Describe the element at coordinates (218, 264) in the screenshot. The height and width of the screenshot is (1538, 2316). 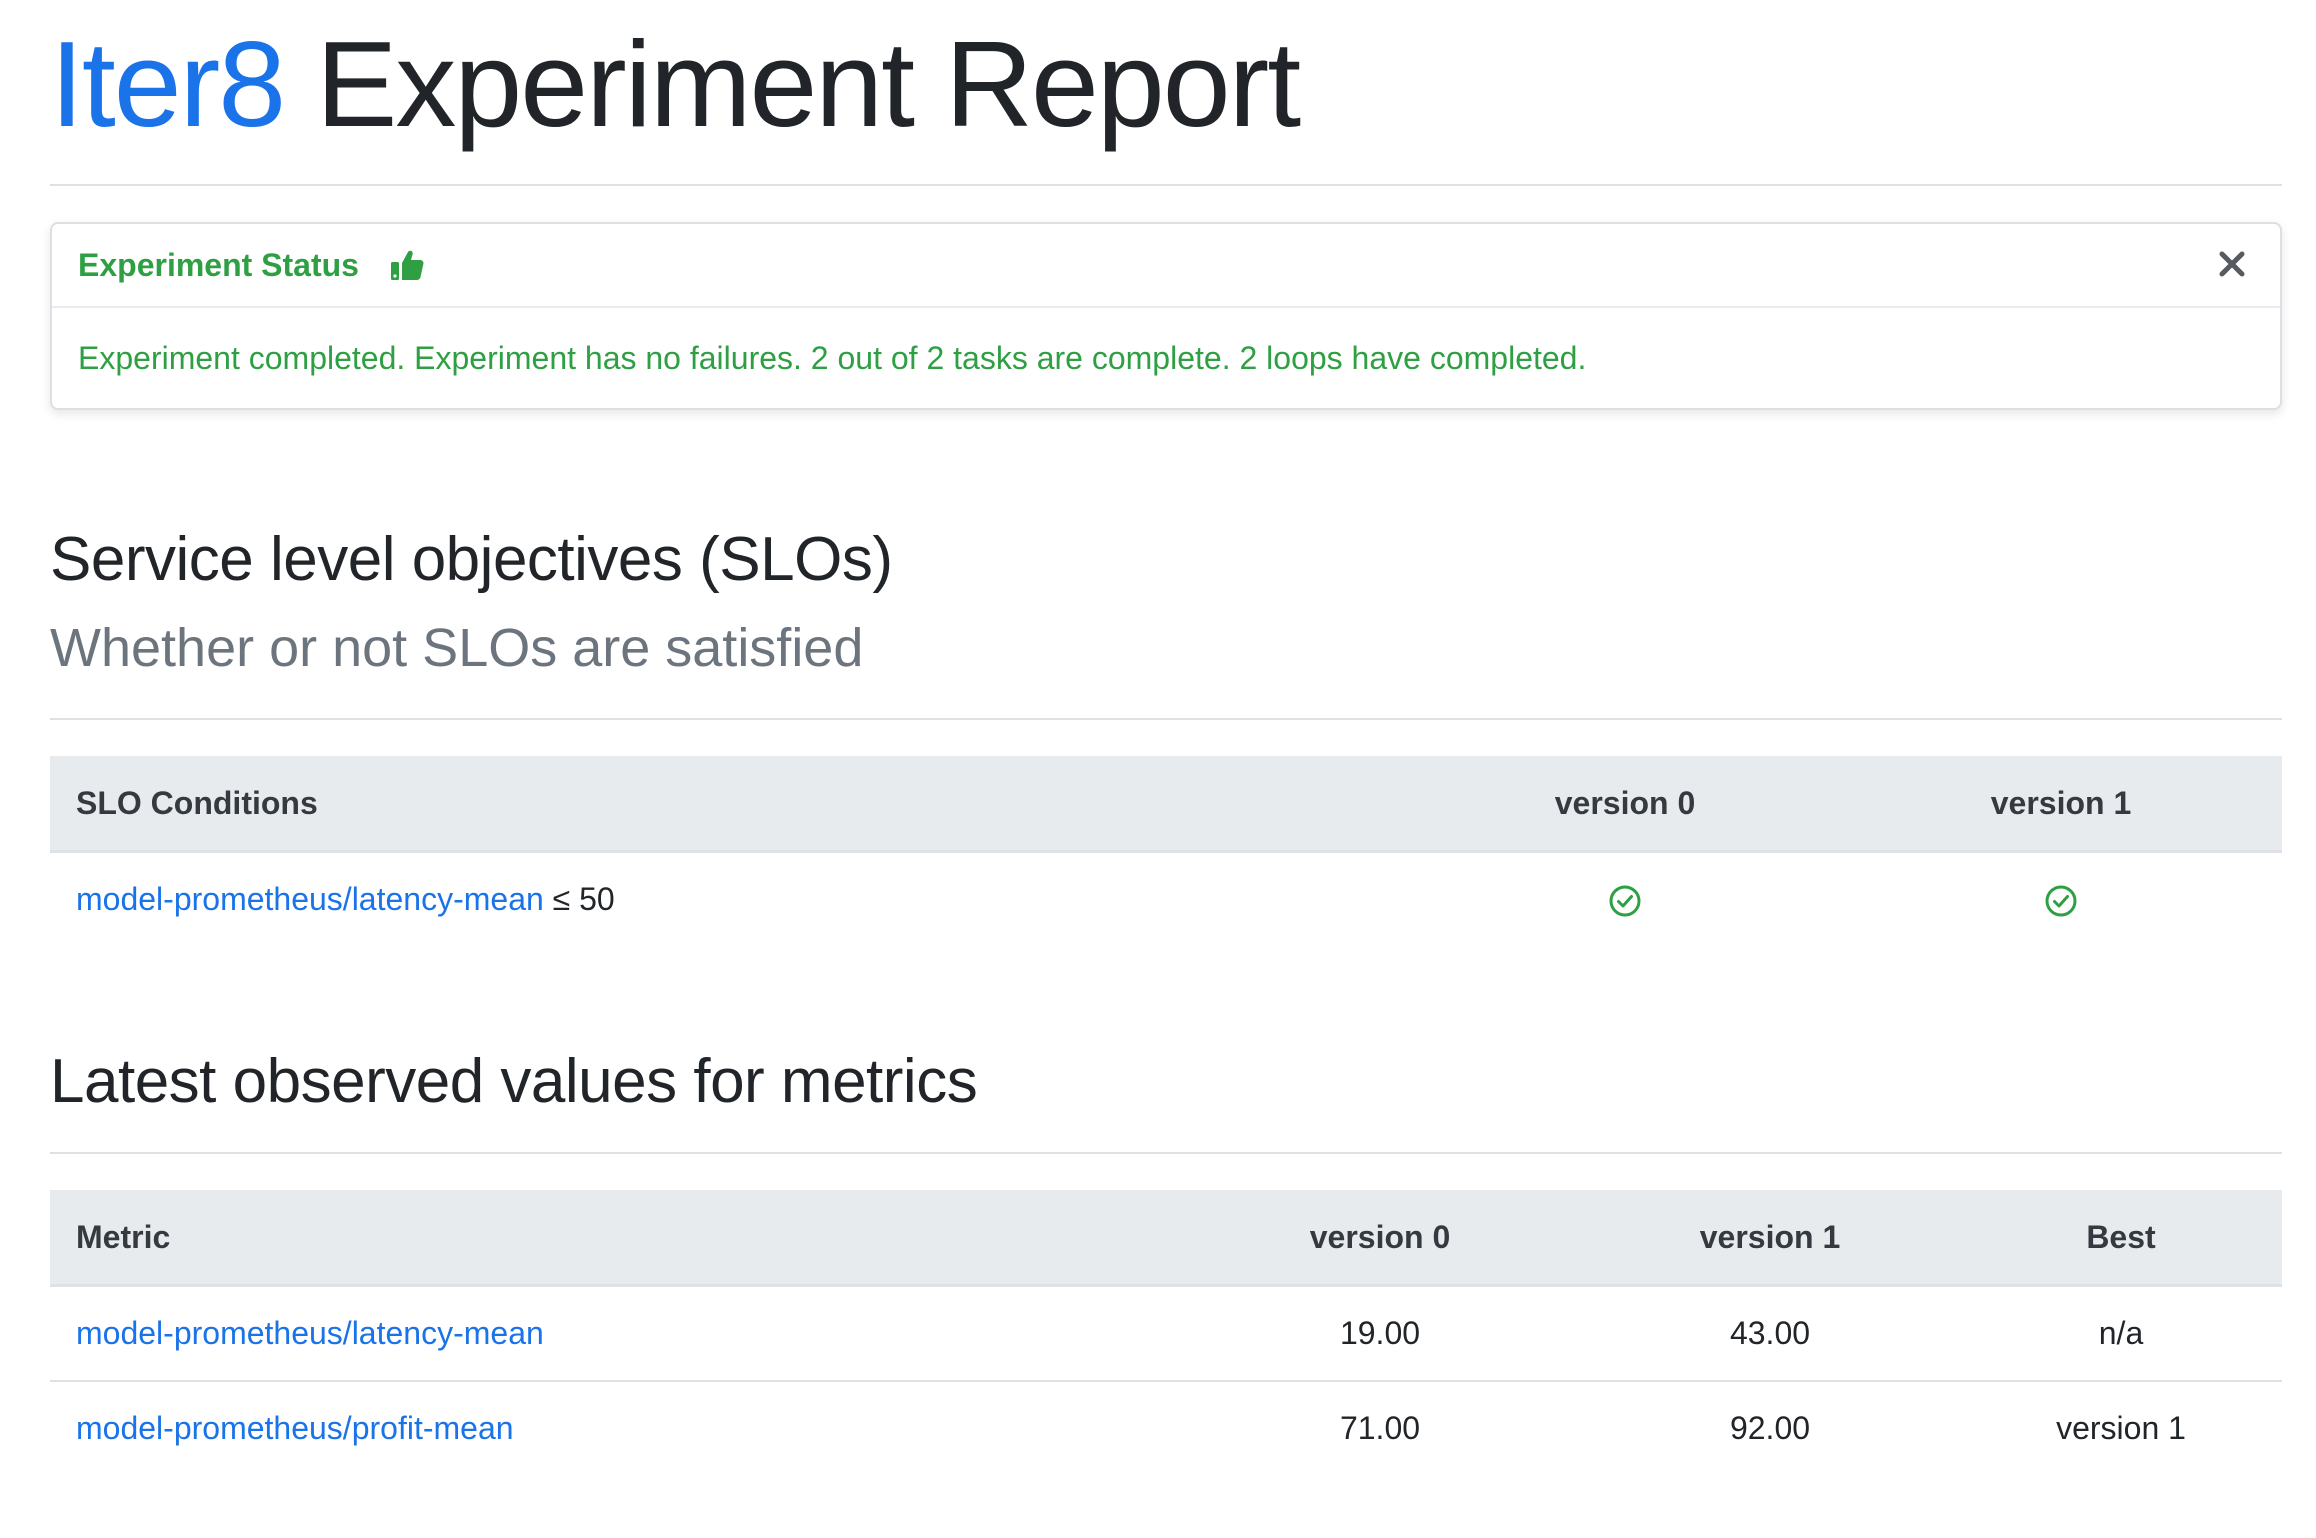
I see `status-title: Experiment Status` at that location.